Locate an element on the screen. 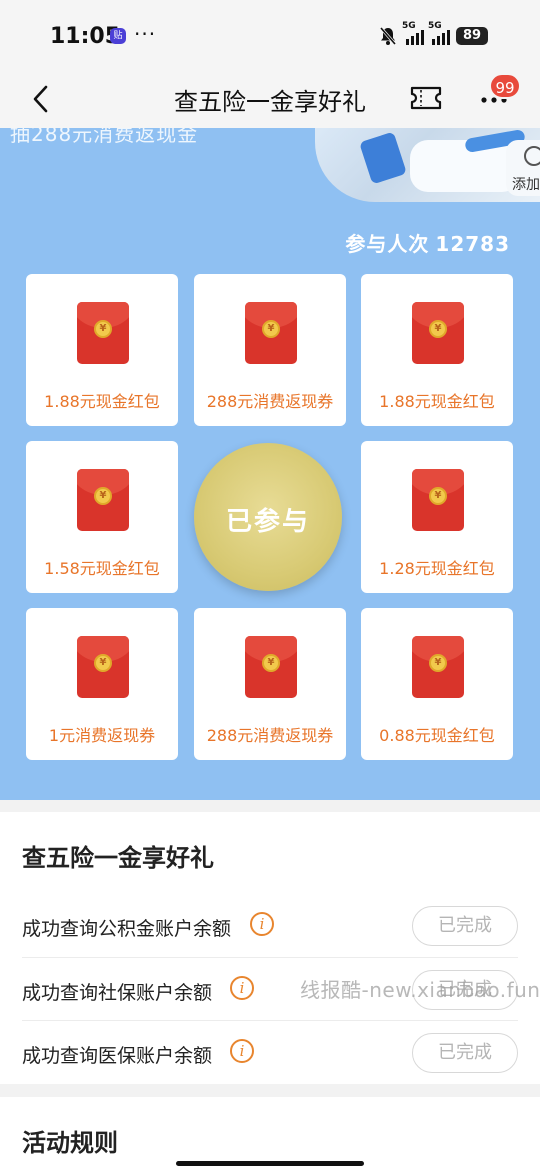  page-title: 查五险一金享好礼 is located at coordinates (270, 102).